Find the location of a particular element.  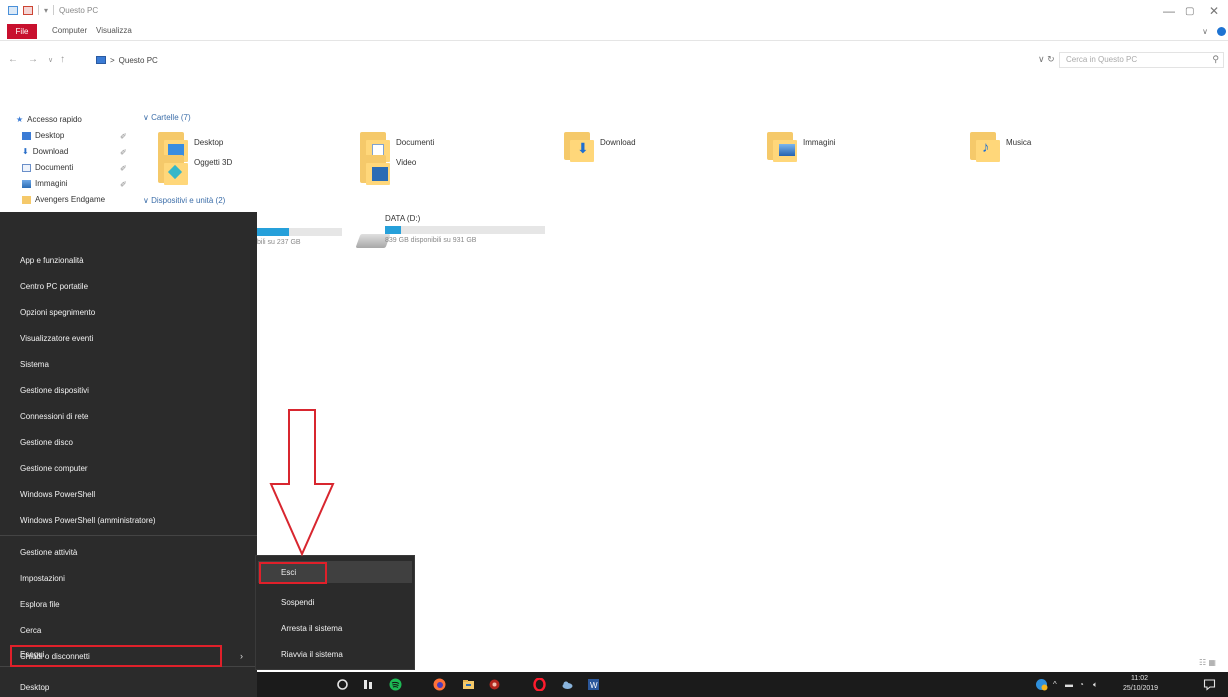

collapse-chevron-icon: ∨ is located at coordinates (147, 200).